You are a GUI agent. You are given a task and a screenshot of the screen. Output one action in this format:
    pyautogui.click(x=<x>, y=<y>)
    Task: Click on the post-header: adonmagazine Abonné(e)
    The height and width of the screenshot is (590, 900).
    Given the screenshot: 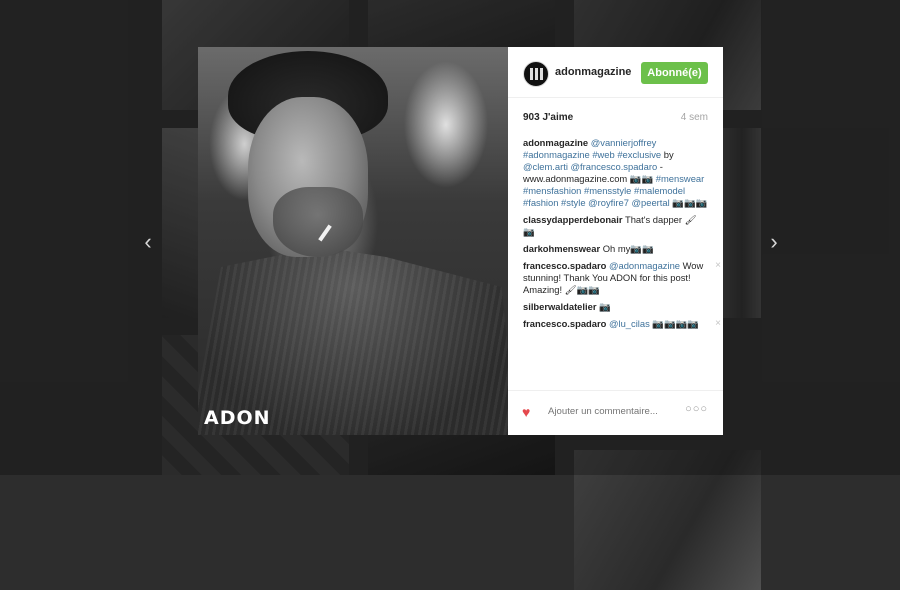 What is the action you would take?
    pyautogui.click(x=615, y=72)
    